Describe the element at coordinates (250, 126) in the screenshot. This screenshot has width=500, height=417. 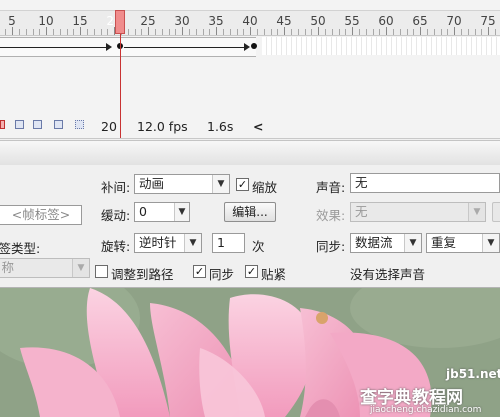
I see `timeline-status-bar: 20 12.0 fps 1.6s <` at that location.